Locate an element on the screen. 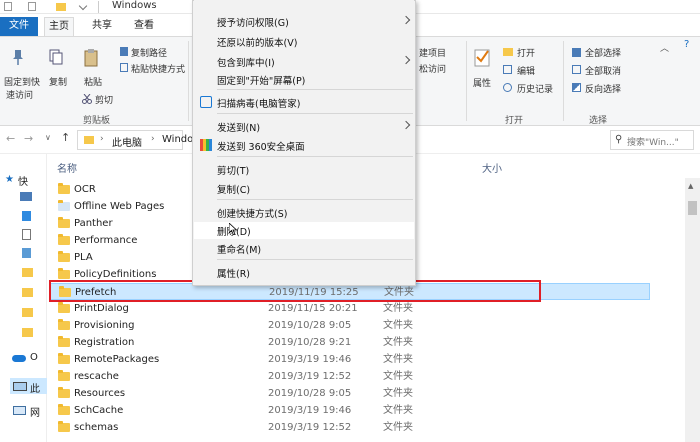 This screenshot has width=700, height=442. file-row: rescache 2019/3/19 12:52 文件夹 is located at coordinates (350, 376).